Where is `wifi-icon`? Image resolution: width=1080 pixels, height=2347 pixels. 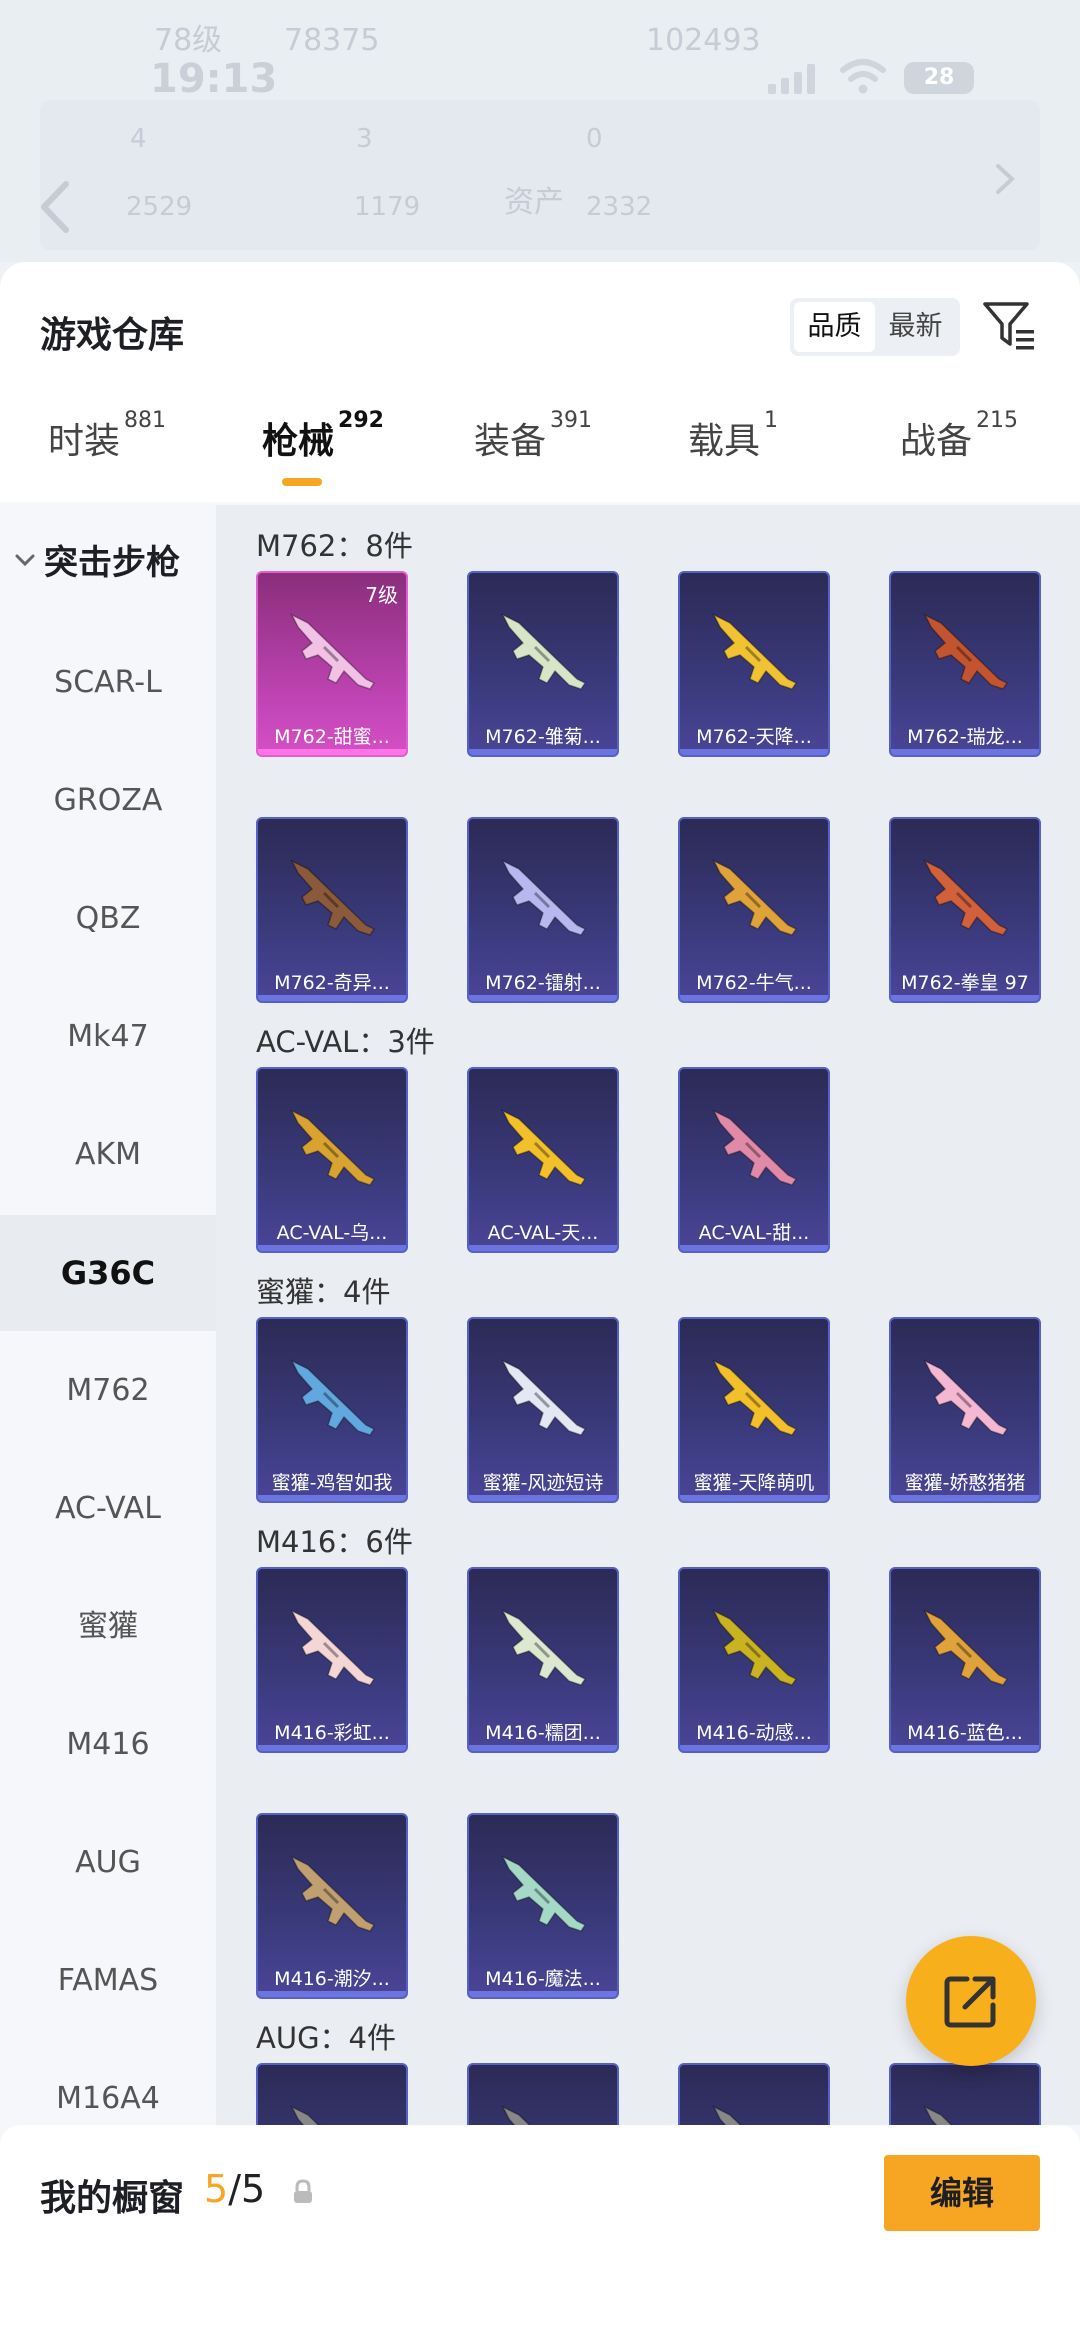
wifi-icon is located at coordinates (863, 76).